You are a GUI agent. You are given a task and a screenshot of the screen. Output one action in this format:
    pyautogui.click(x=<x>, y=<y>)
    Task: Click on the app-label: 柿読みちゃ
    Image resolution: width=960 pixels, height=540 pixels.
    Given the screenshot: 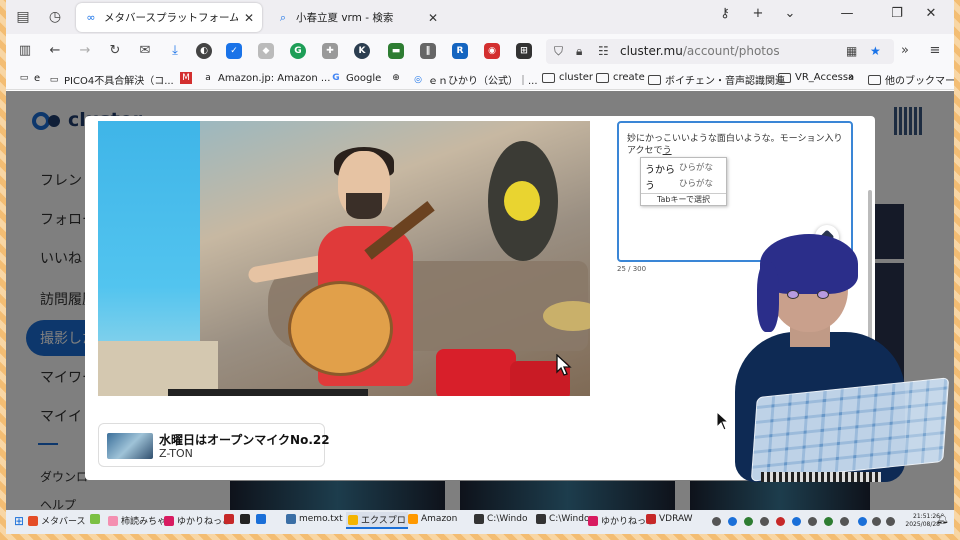 What is the action you would take?
    pyautogui.click(x=144, y=522)
    